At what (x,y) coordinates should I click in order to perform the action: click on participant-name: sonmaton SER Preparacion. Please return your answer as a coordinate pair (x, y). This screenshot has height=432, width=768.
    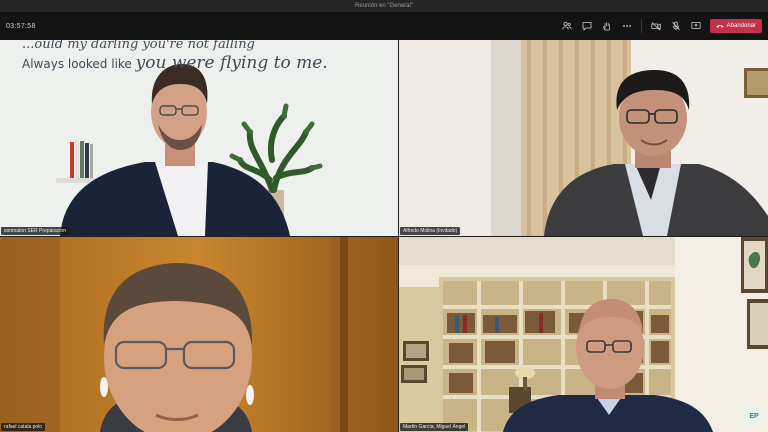
    Looking at the image, I should click on (35, 231).